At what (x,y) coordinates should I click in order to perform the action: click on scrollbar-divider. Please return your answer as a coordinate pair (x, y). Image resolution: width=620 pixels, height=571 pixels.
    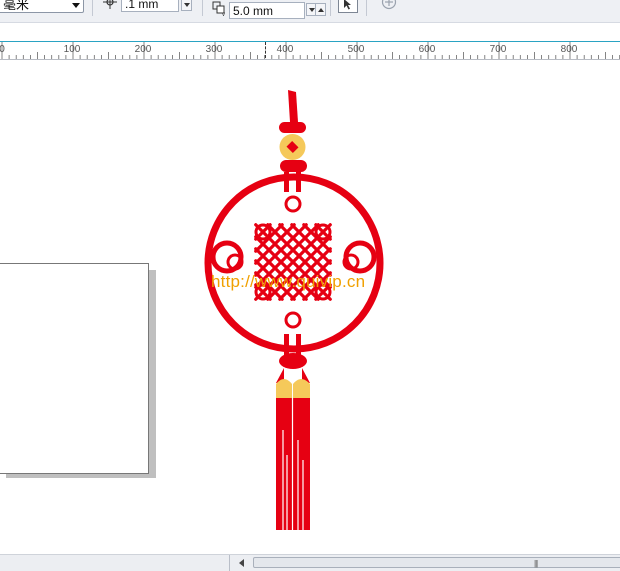
    Looking at the image, I should click on (229, 563).